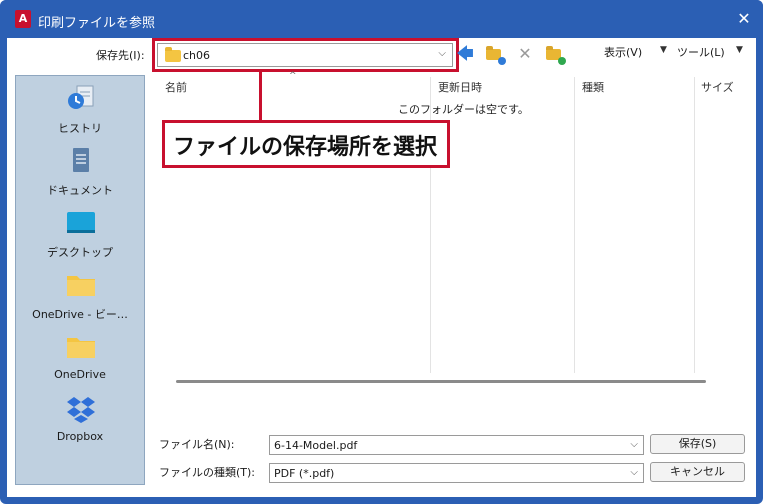  What do you see at coordinates (81, 97) in the screenshot?
I see `history-icon` at bounding box center [81, 97].